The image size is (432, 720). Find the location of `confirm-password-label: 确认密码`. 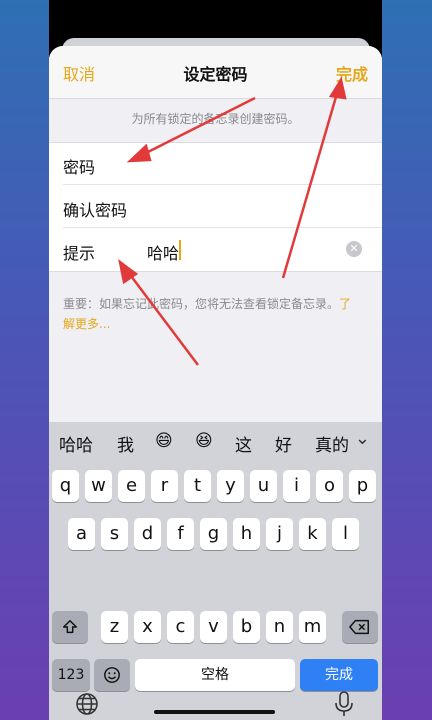

confirm-password-label: 确认密码 is located at coordinates (95, 210).